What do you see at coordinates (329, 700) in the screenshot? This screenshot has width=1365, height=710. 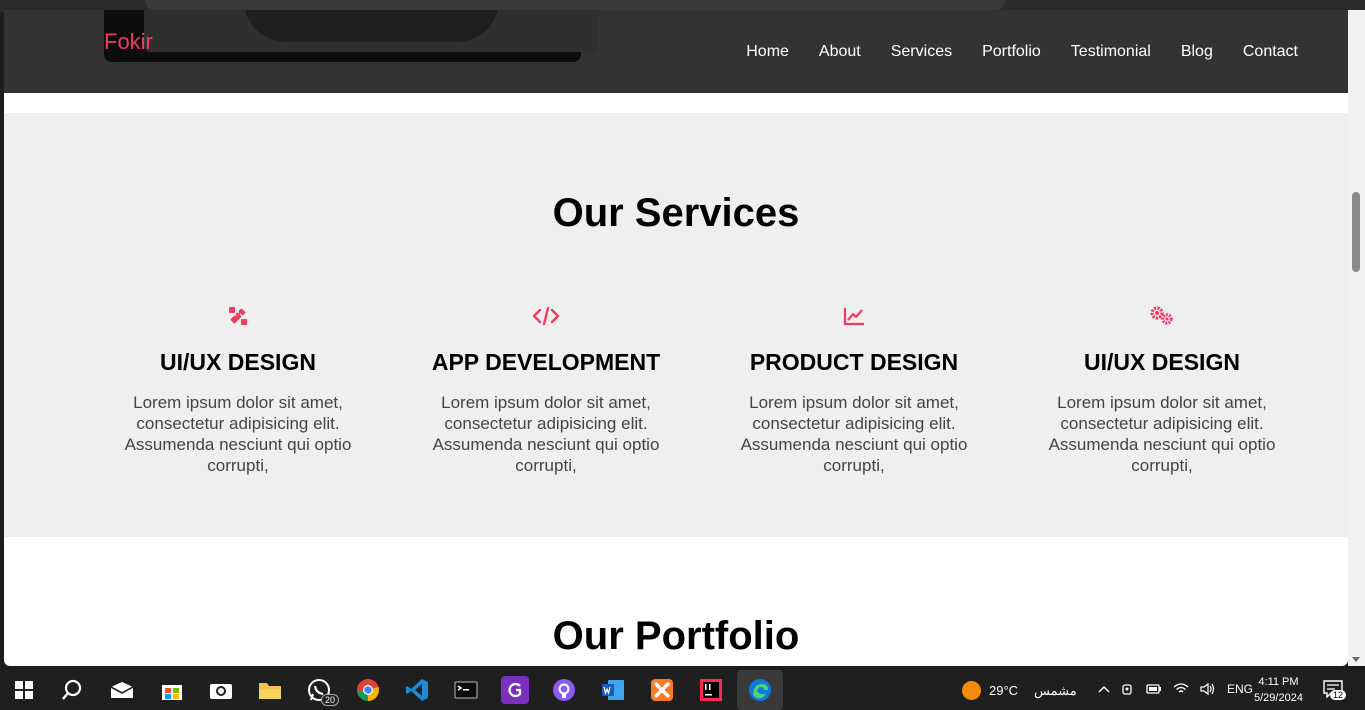 I see `whatsapp-badge: 20` at bounding box center [329, 700].